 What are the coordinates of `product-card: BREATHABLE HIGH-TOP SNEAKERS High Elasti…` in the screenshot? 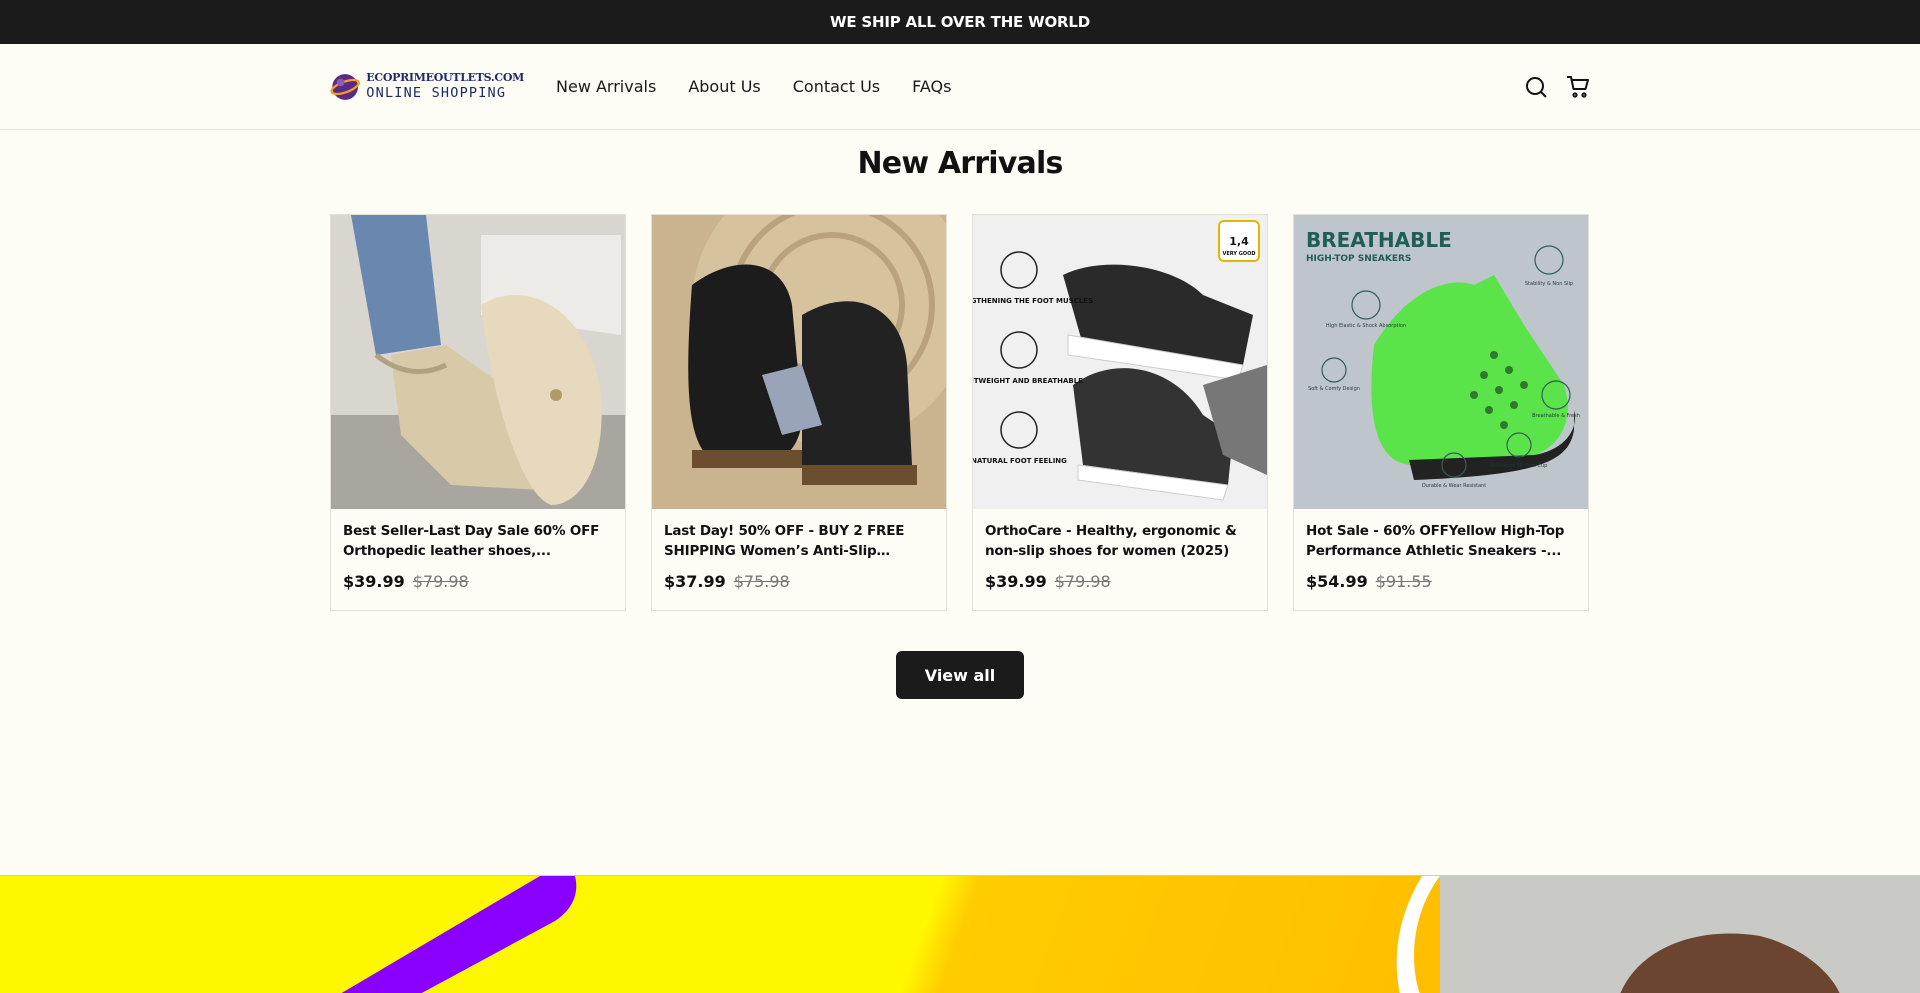 It's located at (1441, 412).